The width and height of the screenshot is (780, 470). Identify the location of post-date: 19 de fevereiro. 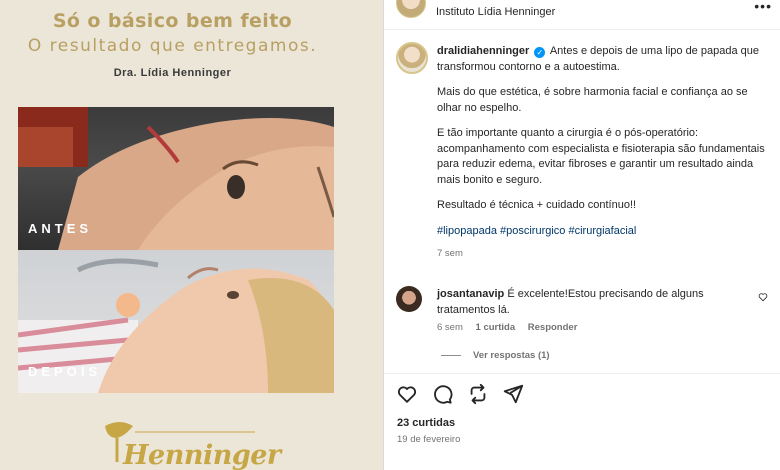
(428, 439).